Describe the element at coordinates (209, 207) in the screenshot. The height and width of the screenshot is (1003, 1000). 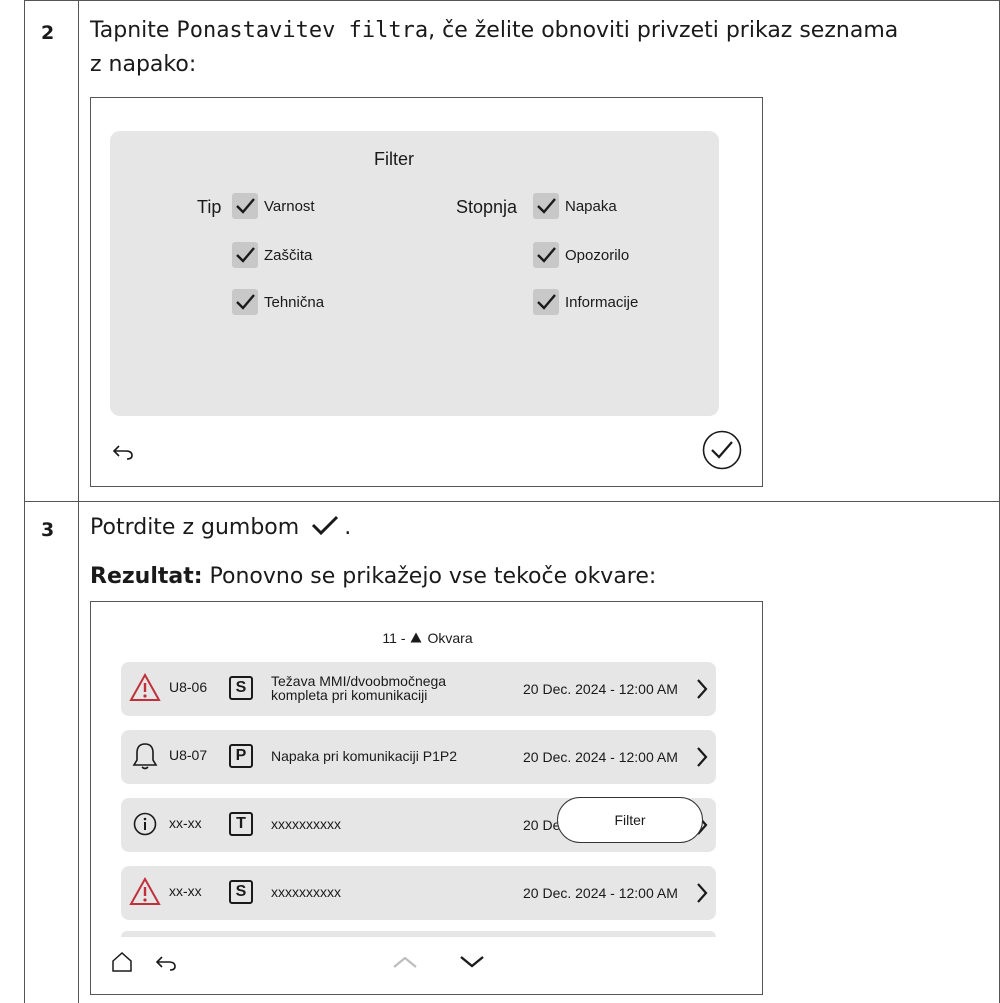
I see `tip-label: Tip` at that location.